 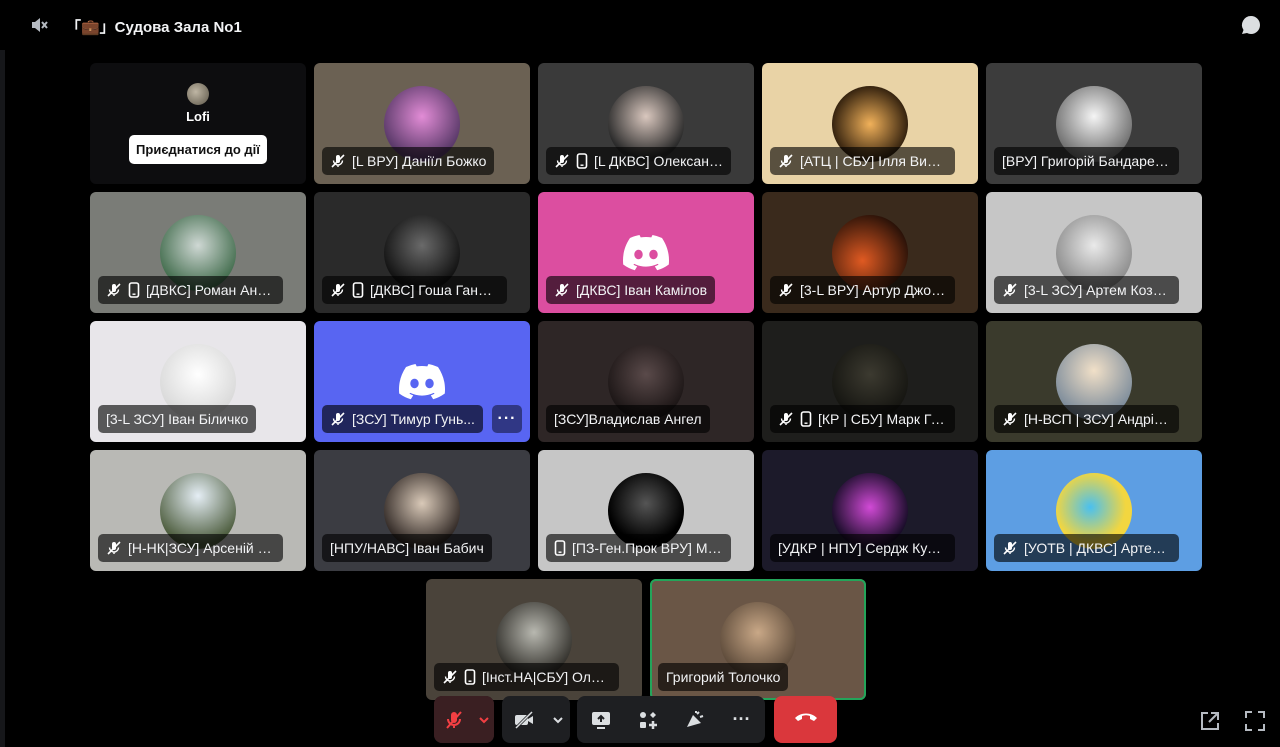 I want to click on screen-share-icon, so click(x=601, y=719).